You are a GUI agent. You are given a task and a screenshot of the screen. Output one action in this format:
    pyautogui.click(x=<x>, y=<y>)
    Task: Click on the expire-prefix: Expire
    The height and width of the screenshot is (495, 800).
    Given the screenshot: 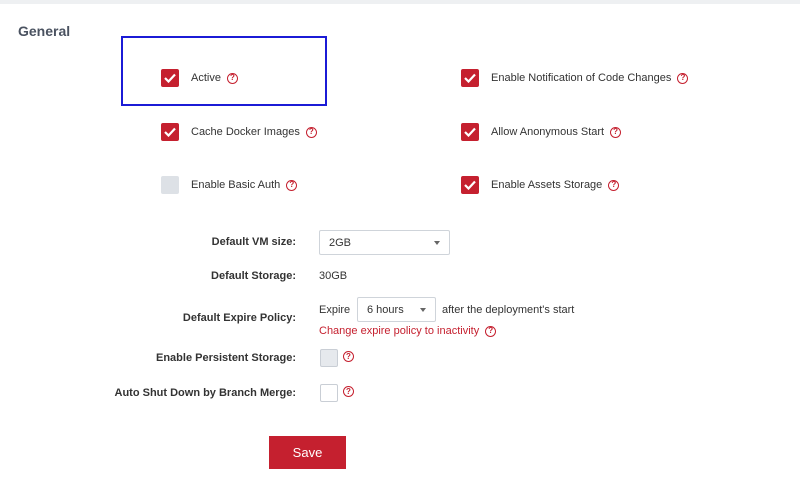 What is the action you would take?
    pyautogui.click(x=335, y=310)
    